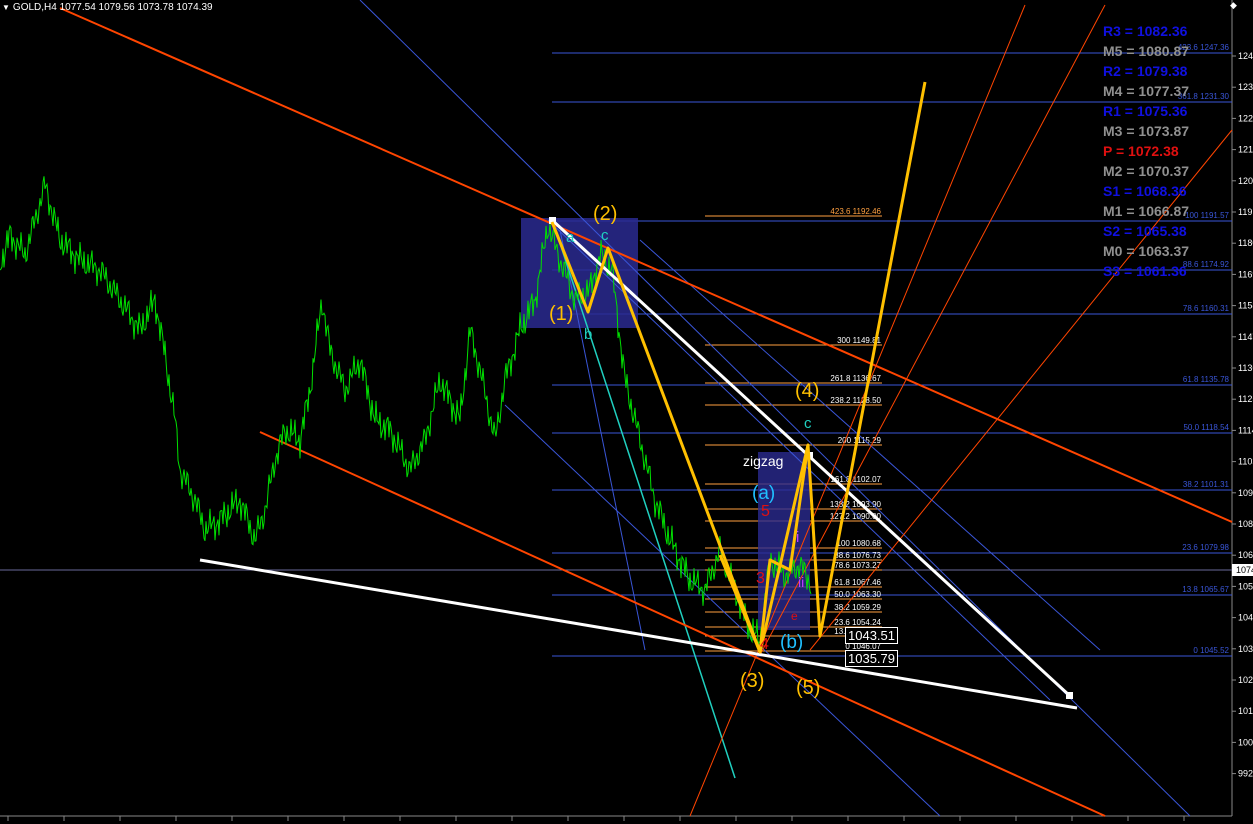 This screenshot has height=824, width=1253. Describe the element at coordinates (1211, 650) in the screenshot. I see `fib-level-label: 0 1045.52` at that location.